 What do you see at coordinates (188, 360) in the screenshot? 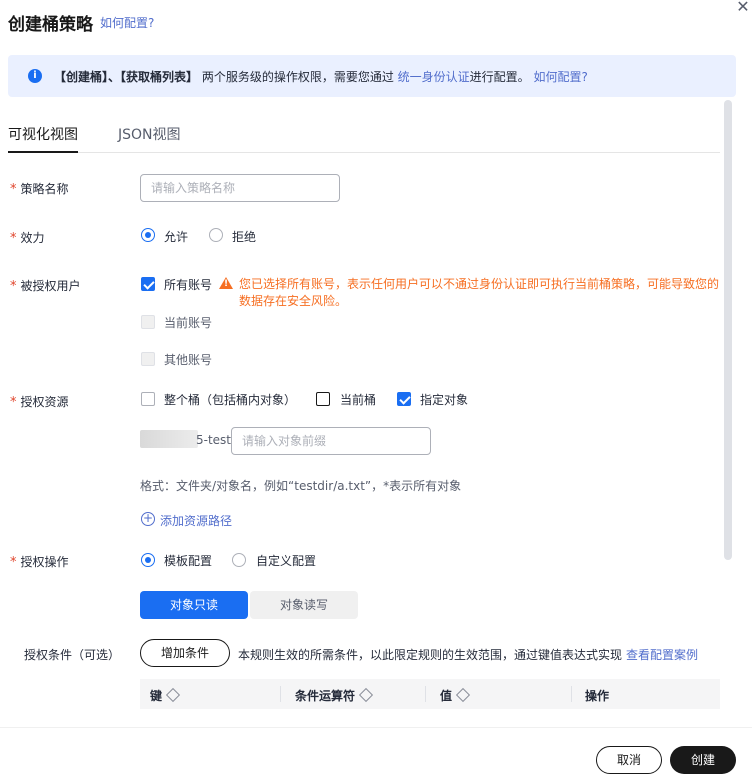
I see `principal-other-label: 其他账号` at bounding box center [188, 360].